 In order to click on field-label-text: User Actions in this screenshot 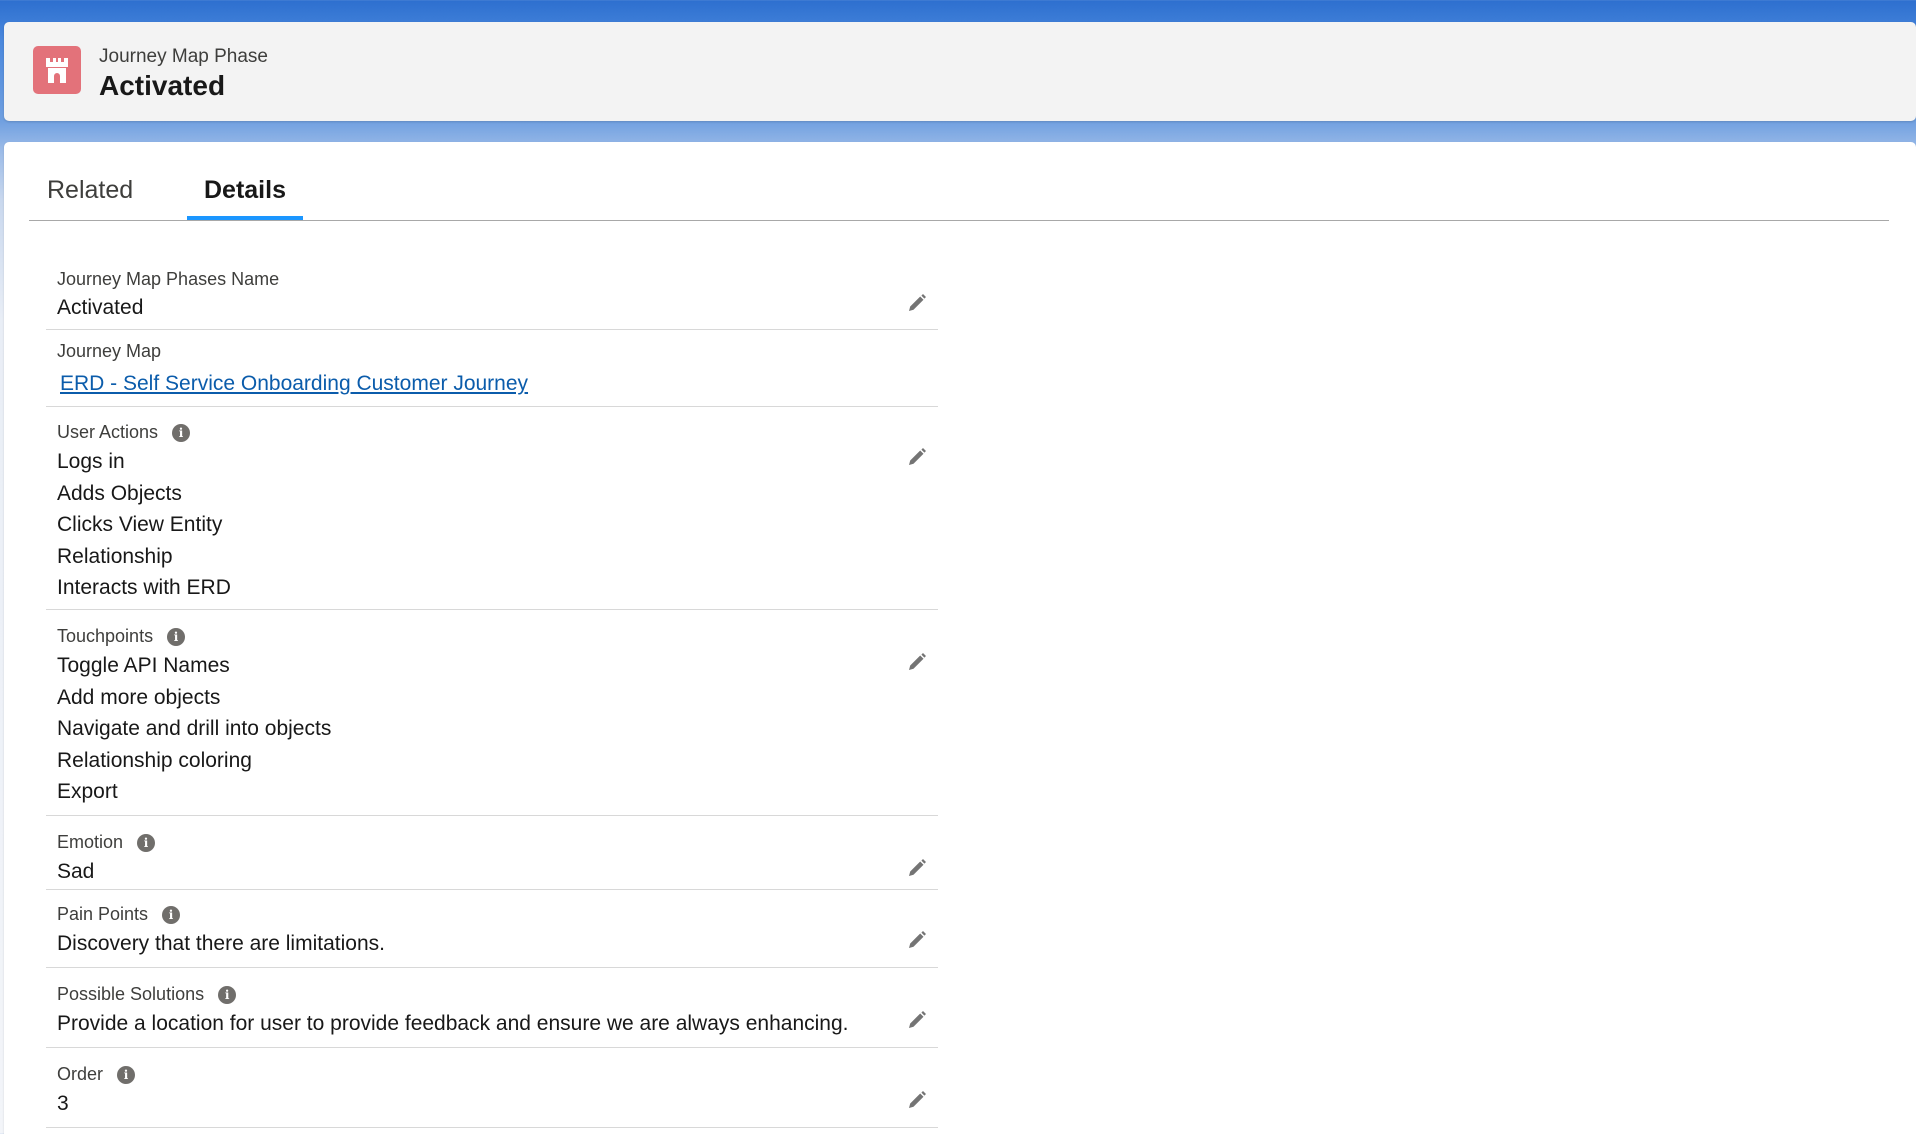, I will do `click(108, 432)`.